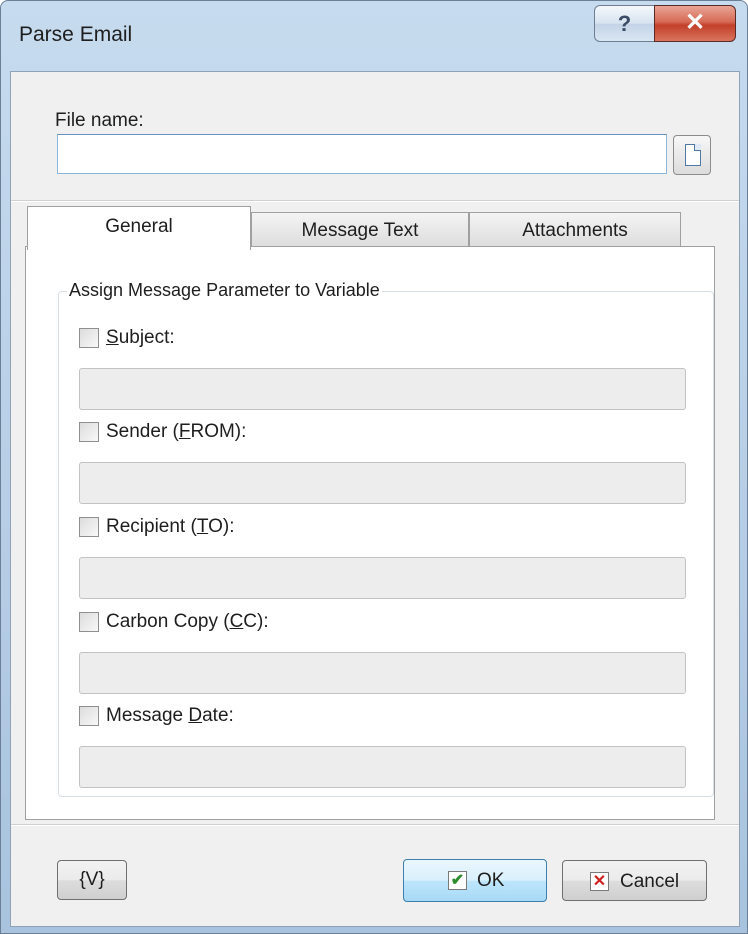  Describe the element at coordinates (457, 880) in the screenshot. I see `checkmark-icon: ✔` at that location.